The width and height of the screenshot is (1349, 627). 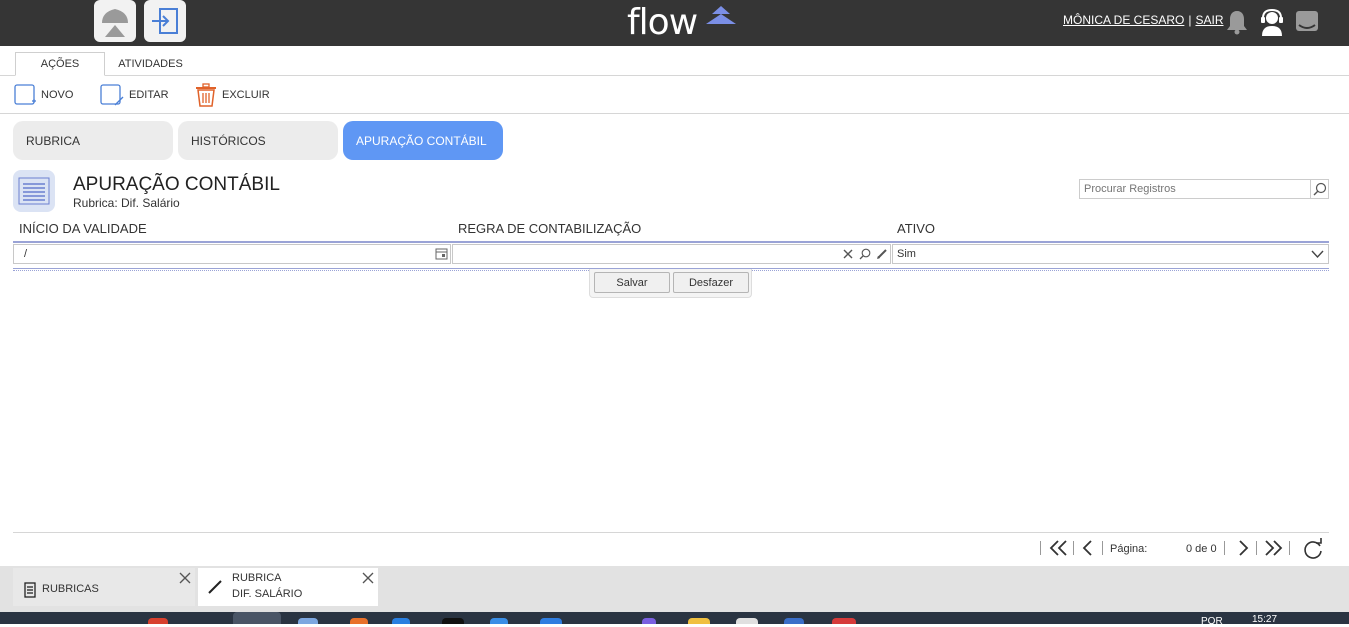 I want to click on flow-logo: flow, so click(x=662, y=22).